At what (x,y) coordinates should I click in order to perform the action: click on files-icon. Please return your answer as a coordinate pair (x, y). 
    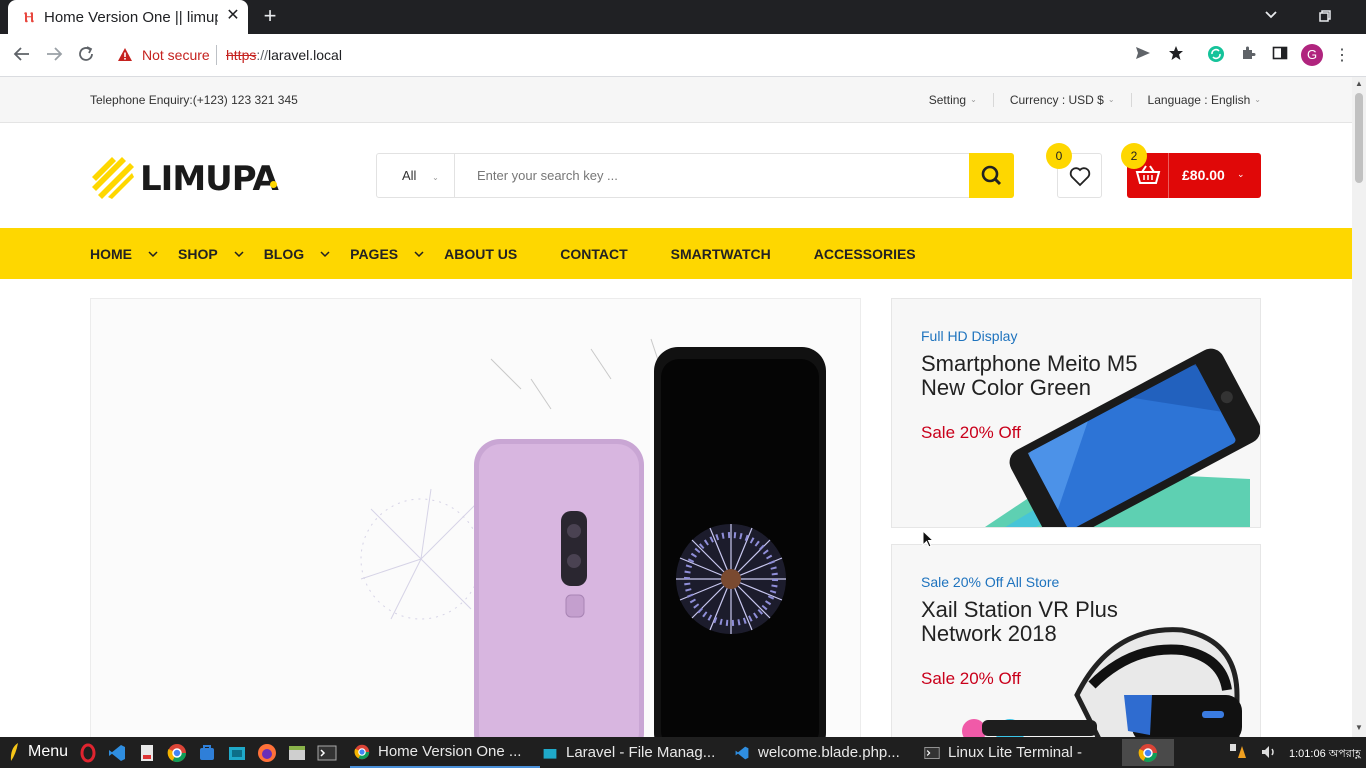
    Looking at the image, I should click on (237, 753).